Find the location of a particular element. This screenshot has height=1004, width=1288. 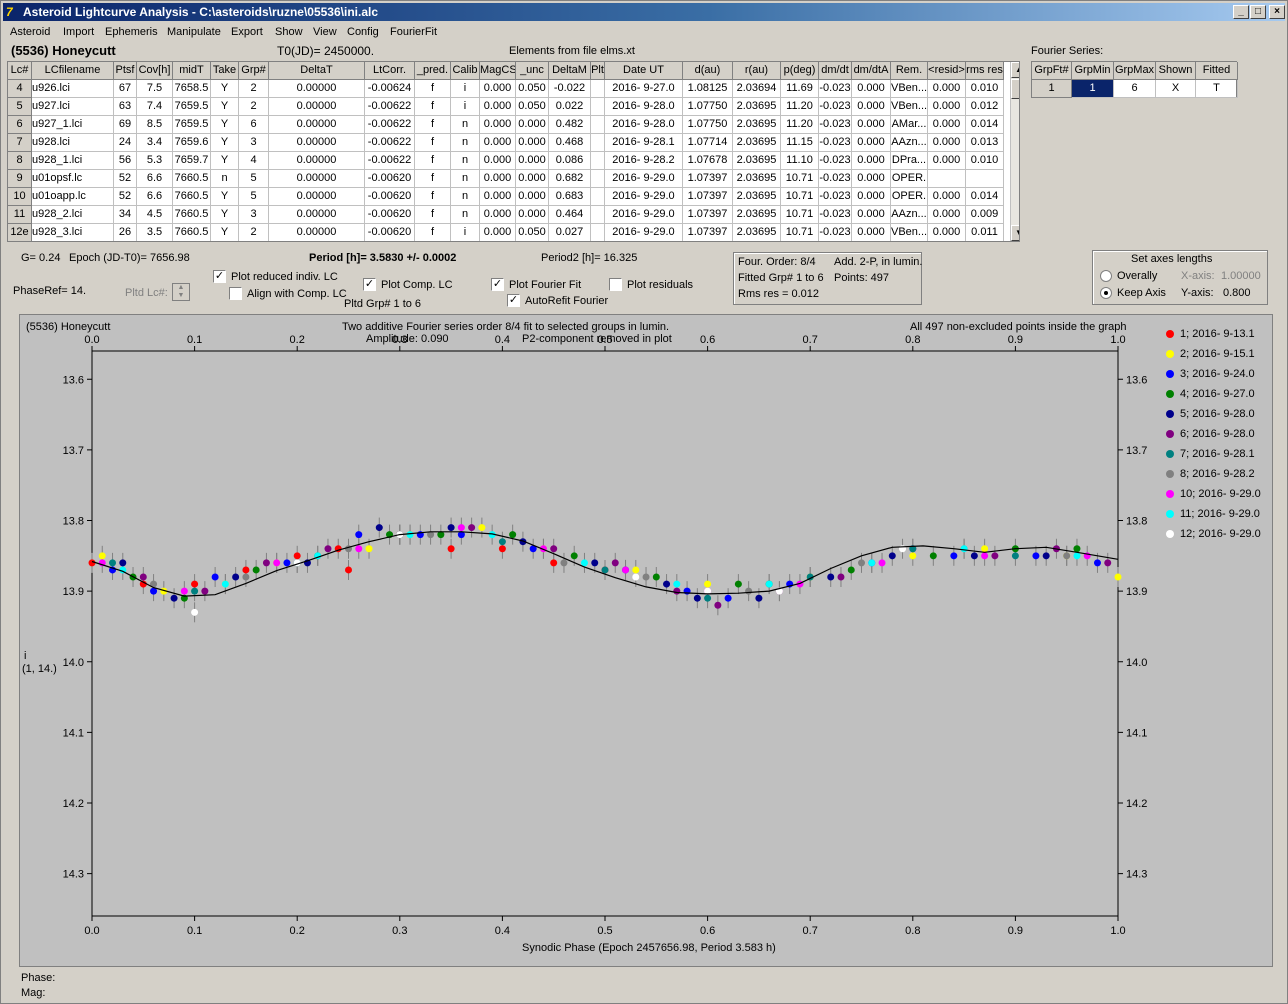

fourier-column-header: GrpMax is located at coordinates (1135, 71).